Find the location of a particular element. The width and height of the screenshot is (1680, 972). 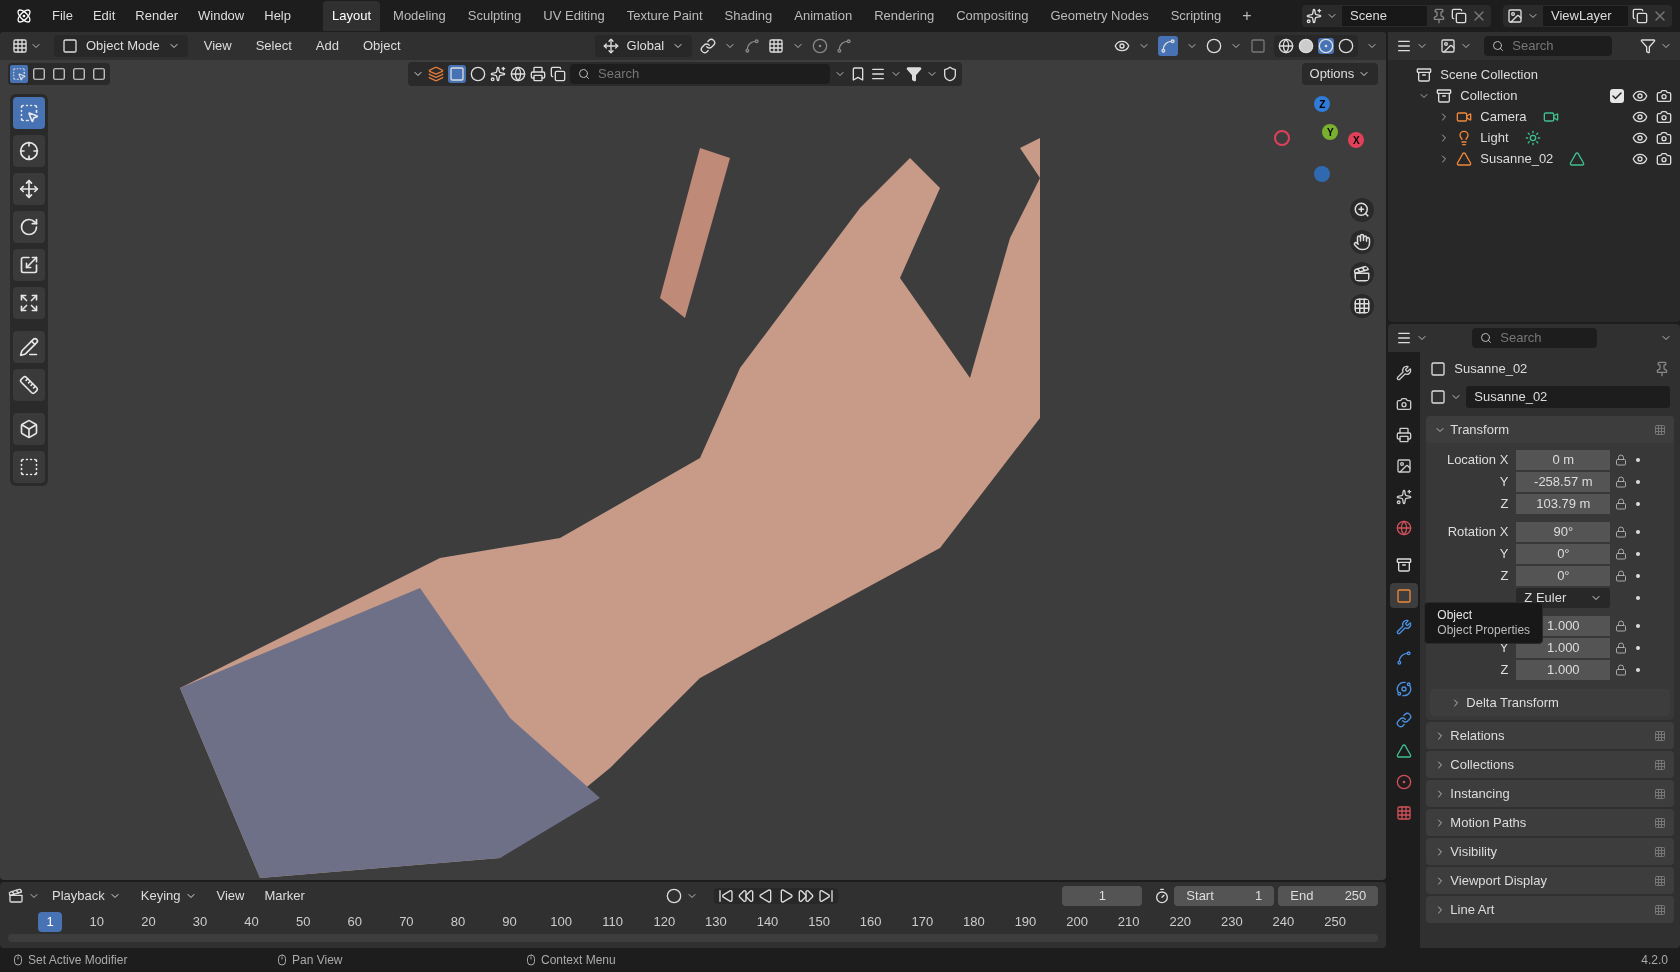

panel-title: Instancing is located at coordinates (1480, 793).